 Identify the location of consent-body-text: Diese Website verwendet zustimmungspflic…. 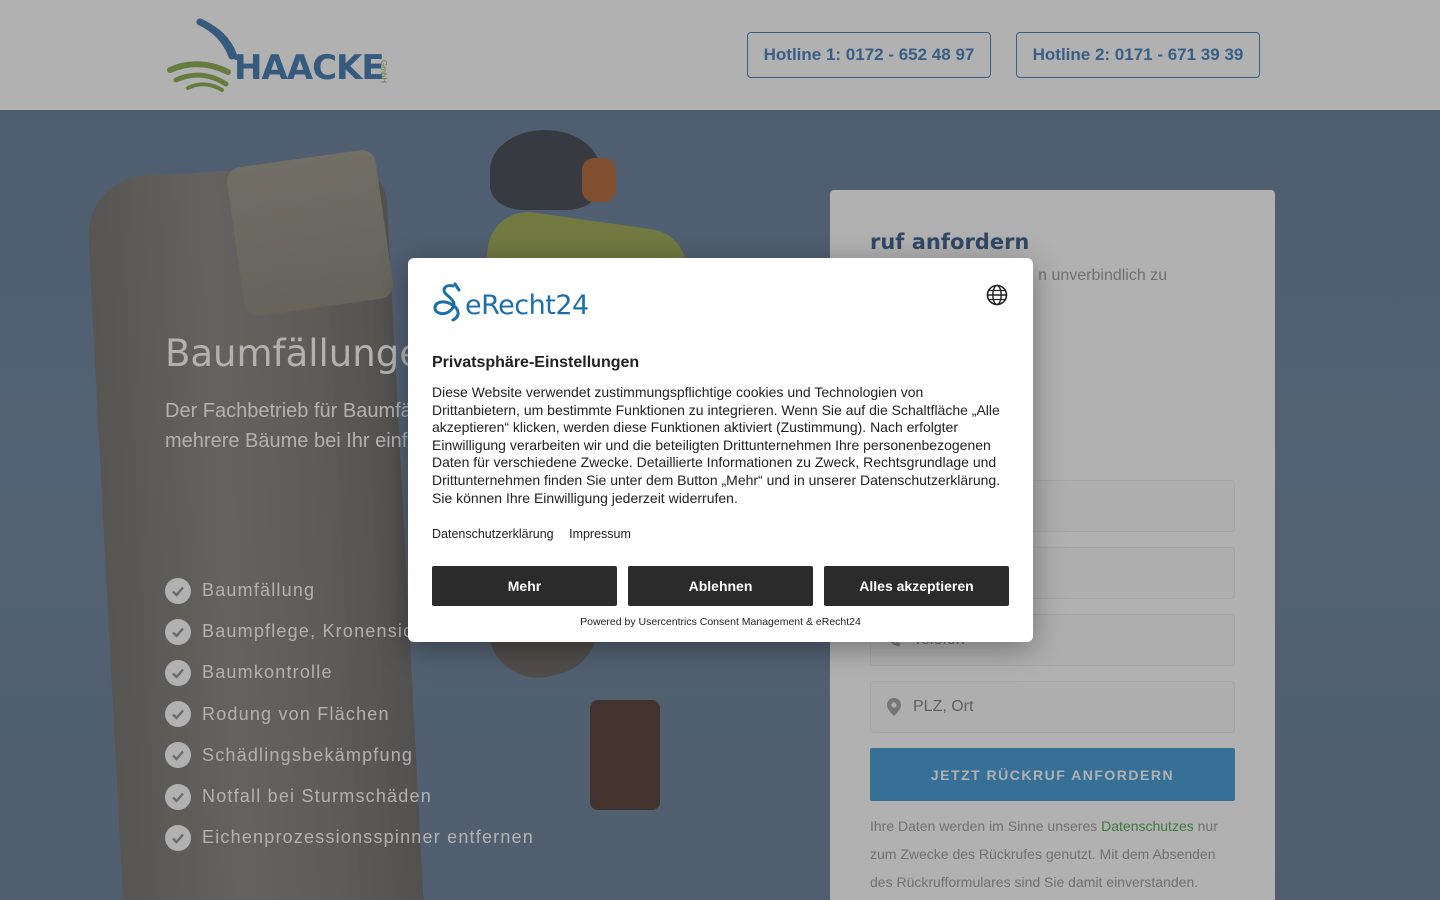
(716, 445).